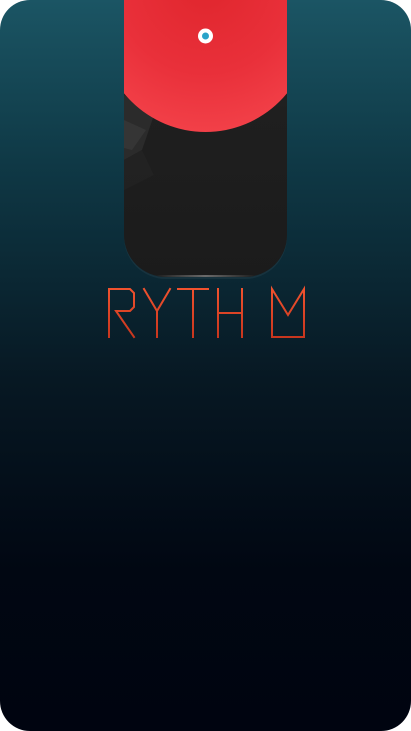 This screenshot has height=731, width=411. Describe the element at coordinates (205, 66) in the screenshot. I see `record-disc` at that location.